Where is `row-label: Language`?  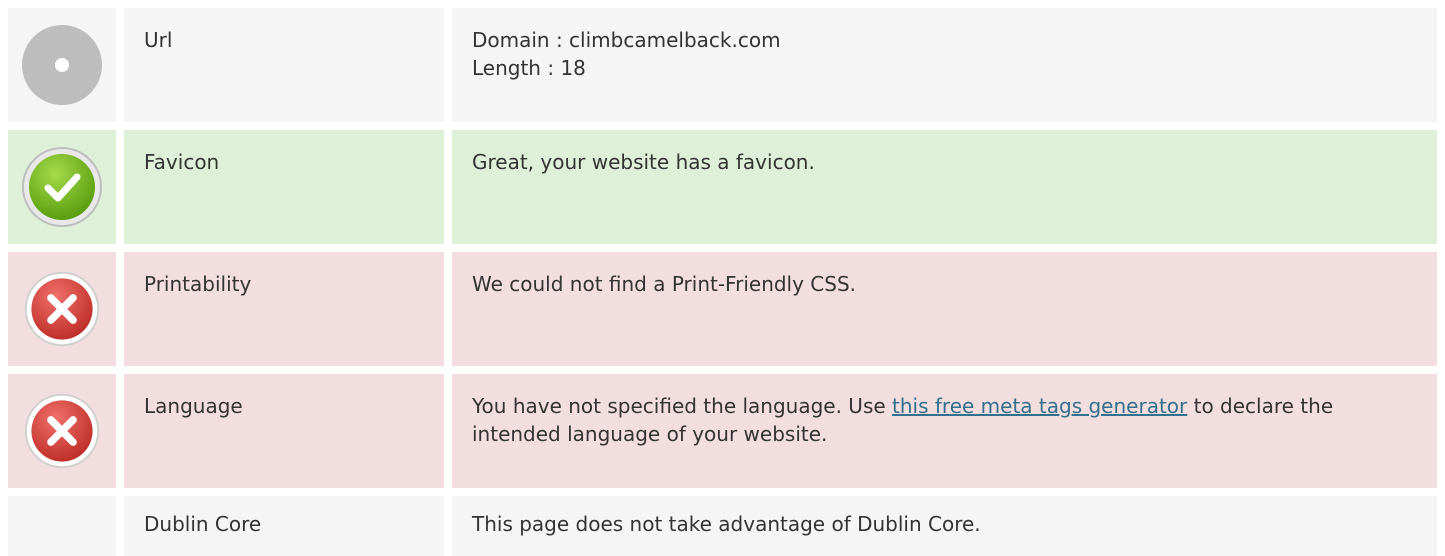 row-label: Language is located at coordinates (284, 431).